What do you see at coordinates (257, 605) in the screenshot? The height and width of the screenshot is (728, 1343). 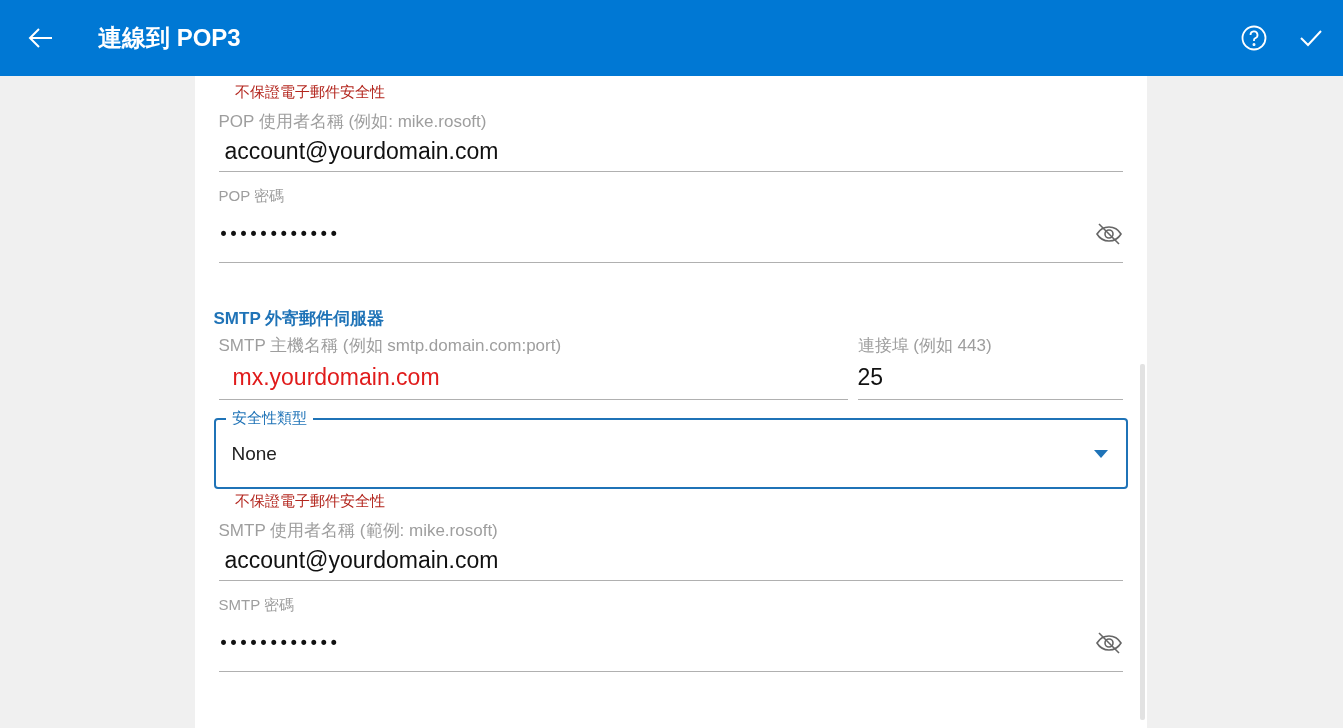 I see `field-label: SMTP 密碼` at bounding box center [257, 605].